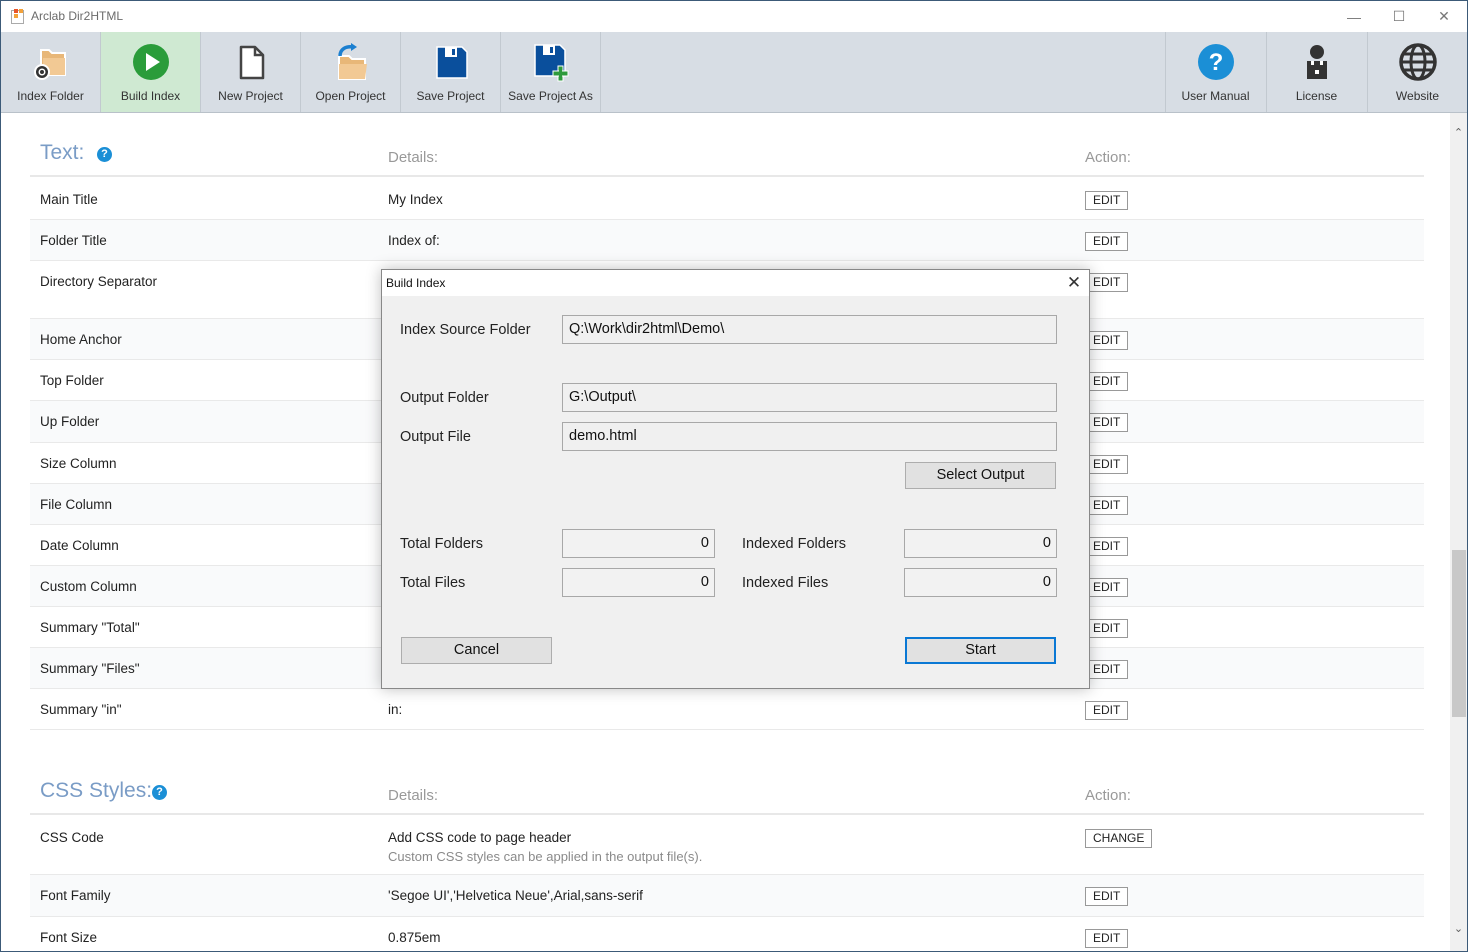  I want to click on css-help-icon: ?, so click(159, 792).